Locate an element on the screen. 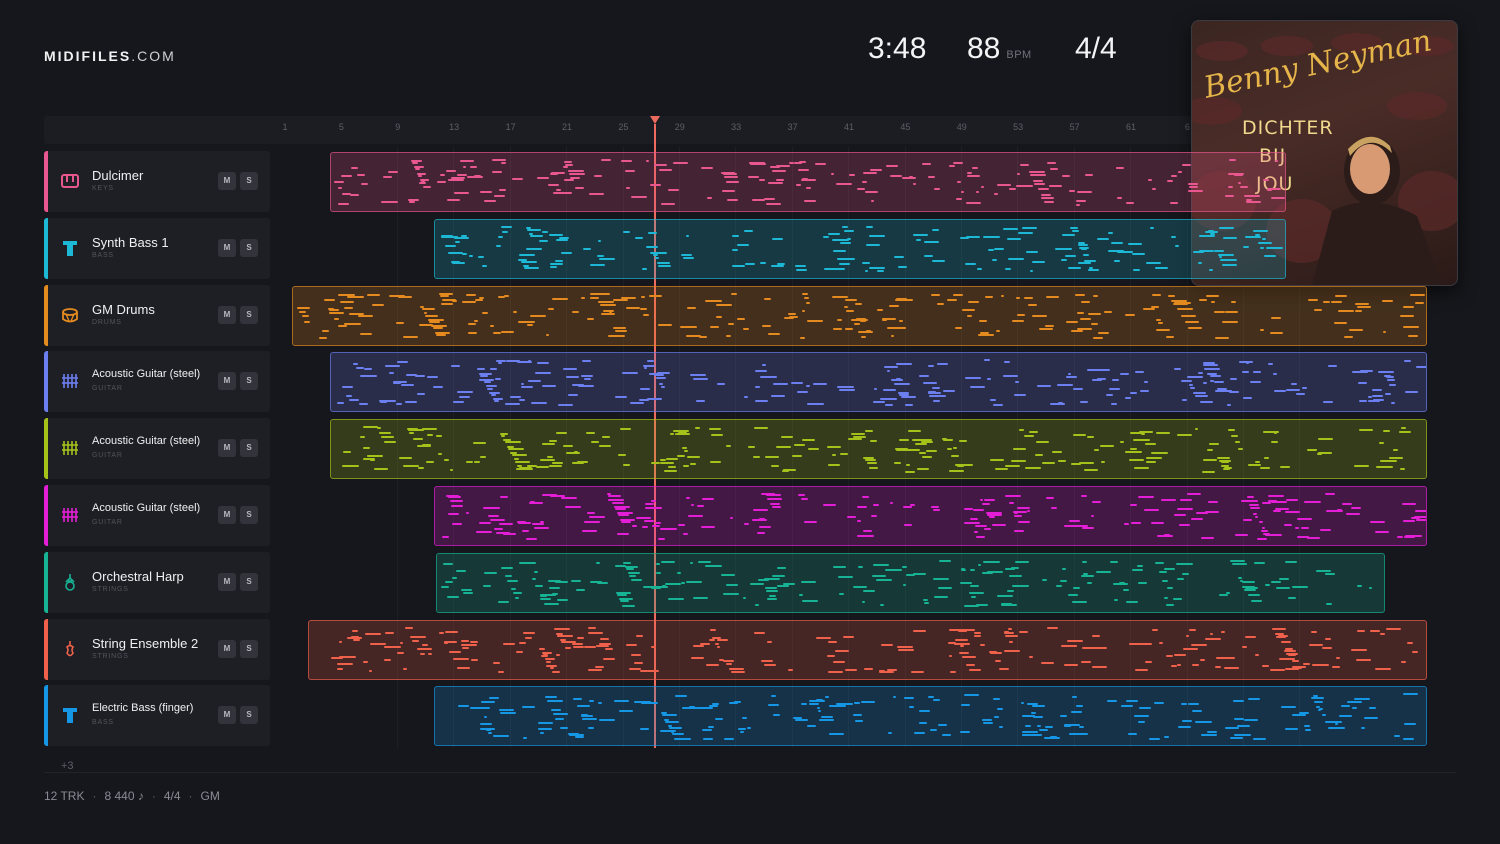  violin-icon is located at coordinates (70, 649).